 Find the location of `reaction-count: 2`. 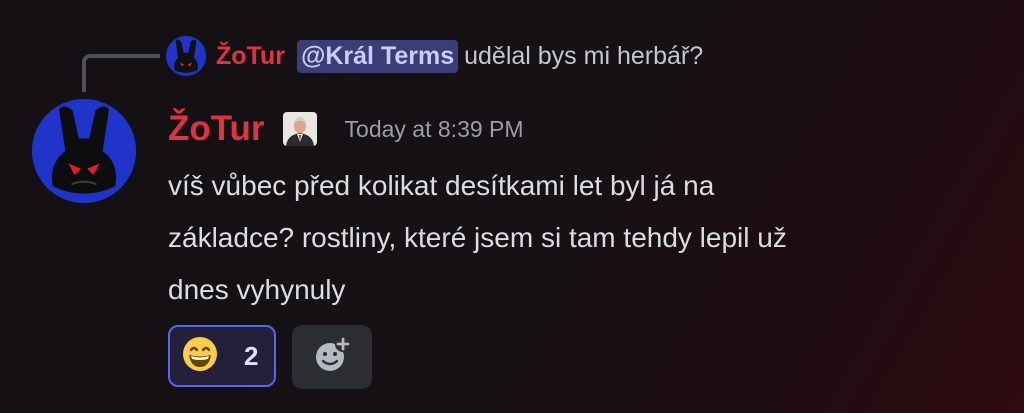

reaction-count: 2 is located at coordinates (251, 355).